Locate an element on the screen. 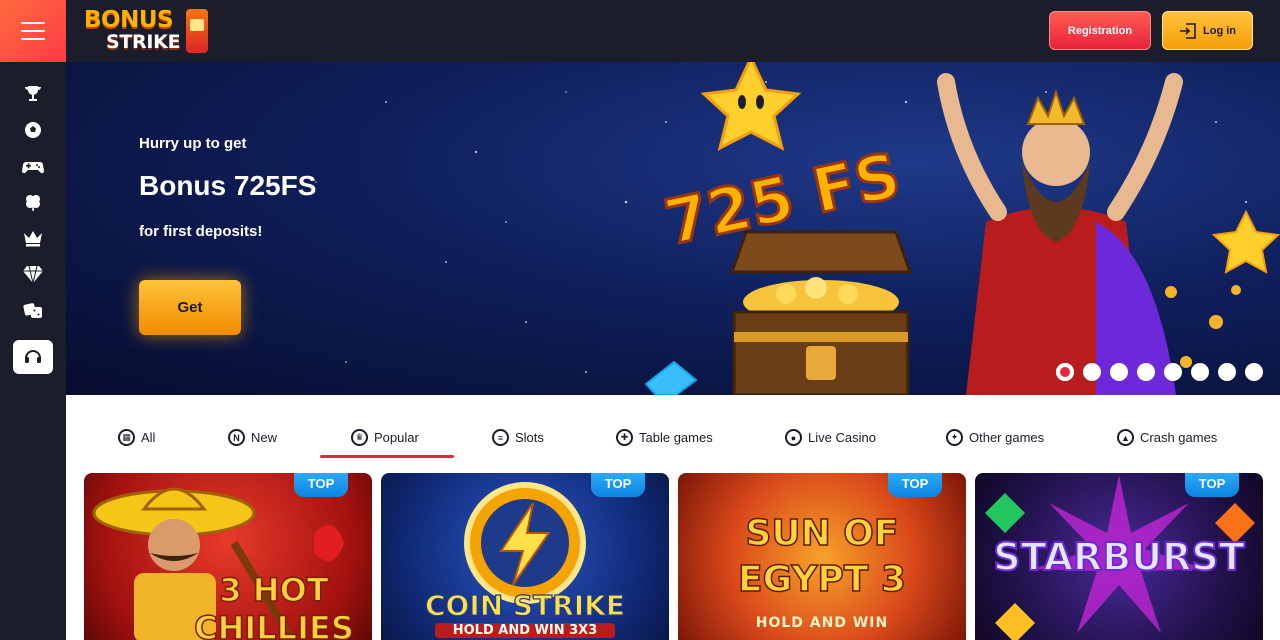 The height and width of the screenshot is (640, 1280). treasure-chest-icon is located at coordinates (821, 312).